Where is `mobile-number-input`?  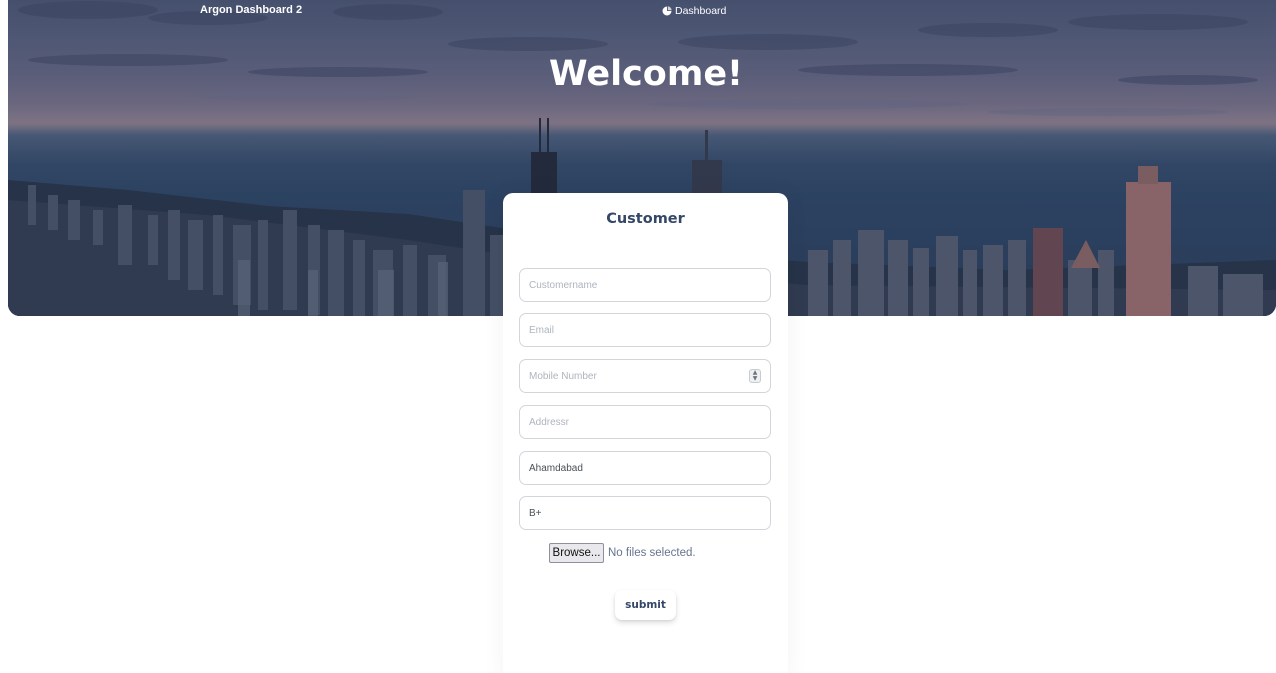
mobile-number-input is located at coordinates (645, 376).